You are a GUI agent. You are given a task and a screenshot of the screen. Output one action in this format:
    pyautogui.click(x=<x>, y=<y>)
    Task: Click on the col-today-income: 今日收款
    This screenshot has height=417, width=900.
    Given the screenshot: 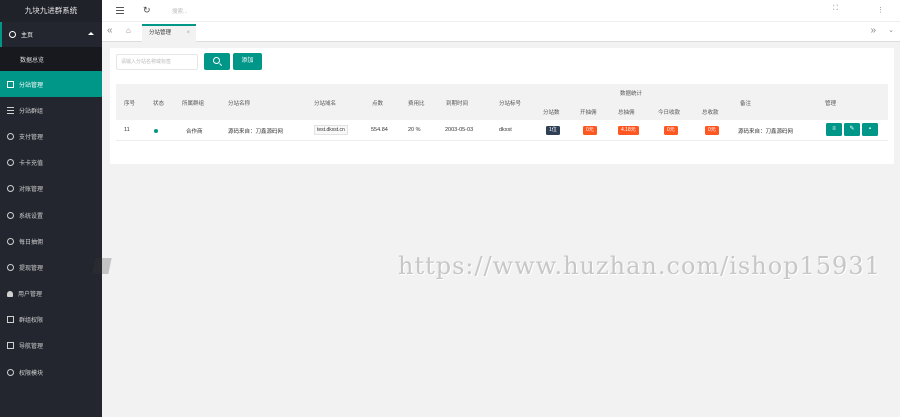 What is the action you would take?
    pyautogui.click(x=669, y=113)
    